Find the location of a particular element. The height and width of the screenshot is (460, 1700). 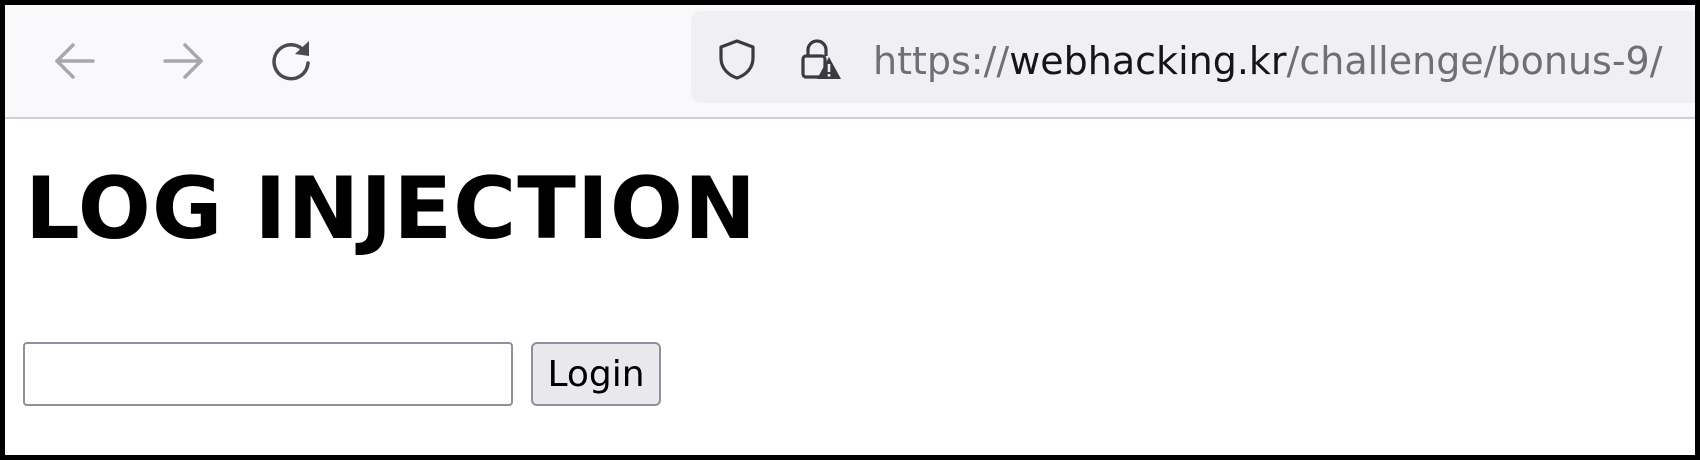

login-input is located at coordinates (268, 374).